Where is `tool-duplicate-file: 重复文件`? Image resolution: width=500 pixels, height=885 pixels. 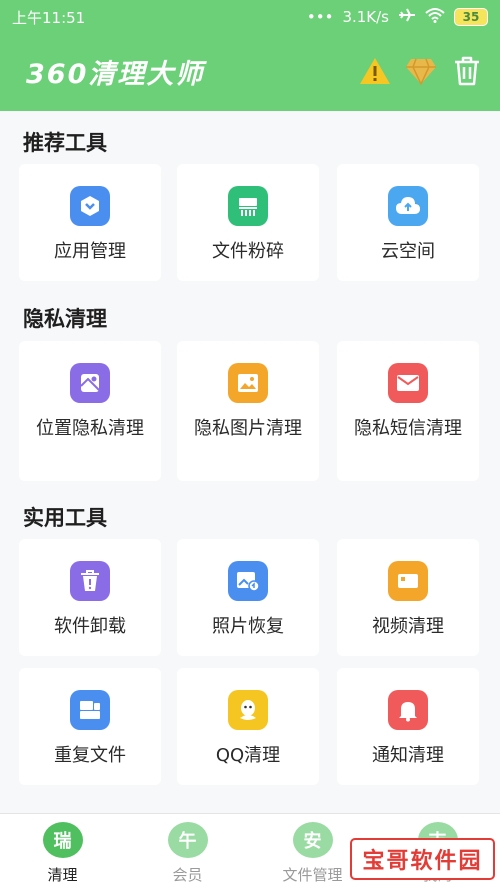
tool-duplicate-file: 重复文件 is located at coordinates (90, 726).